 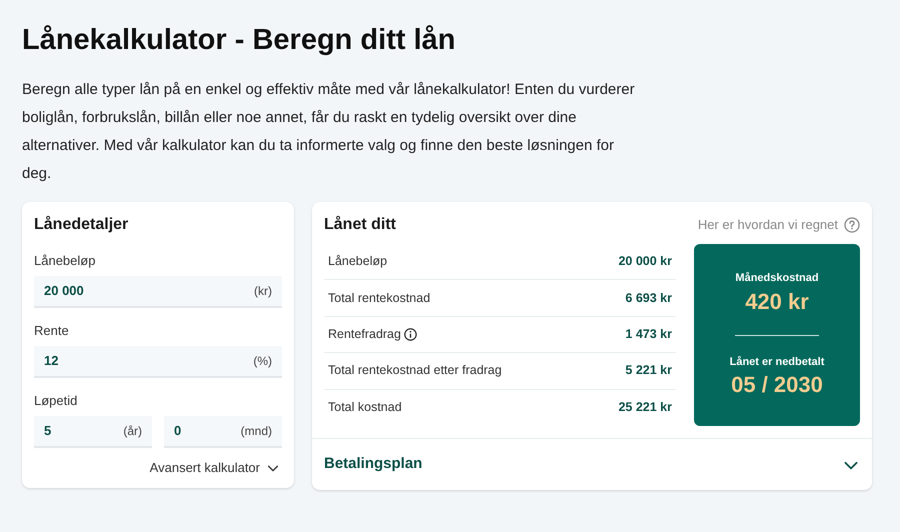 I want to click on field-label: Løpetid, so click(x=56, y=401).